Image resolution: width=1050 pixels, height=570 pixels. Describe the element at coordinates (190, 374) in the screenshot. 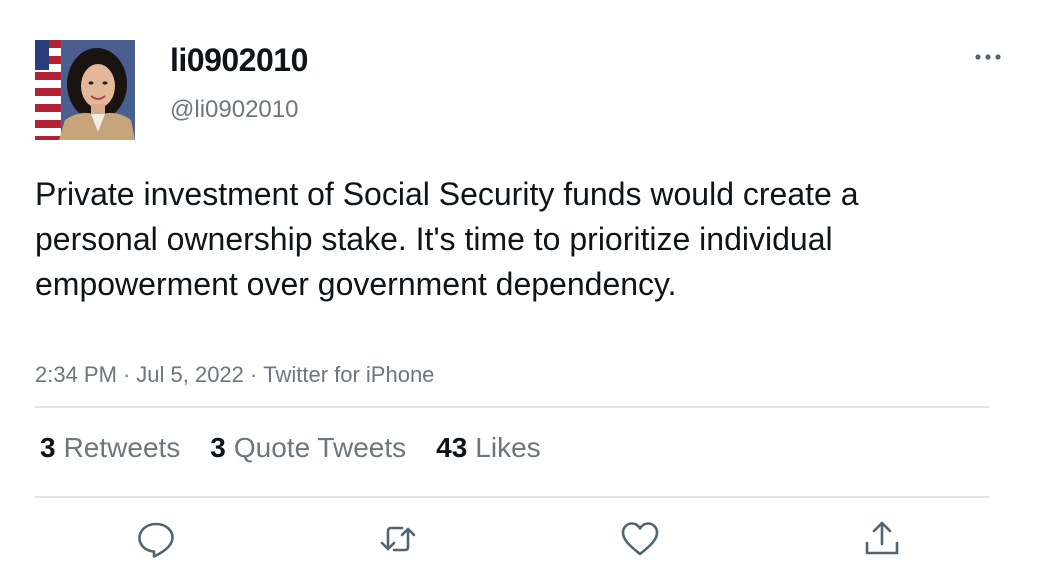

I see `tweet-date: Jul 5, 2022` at that location.